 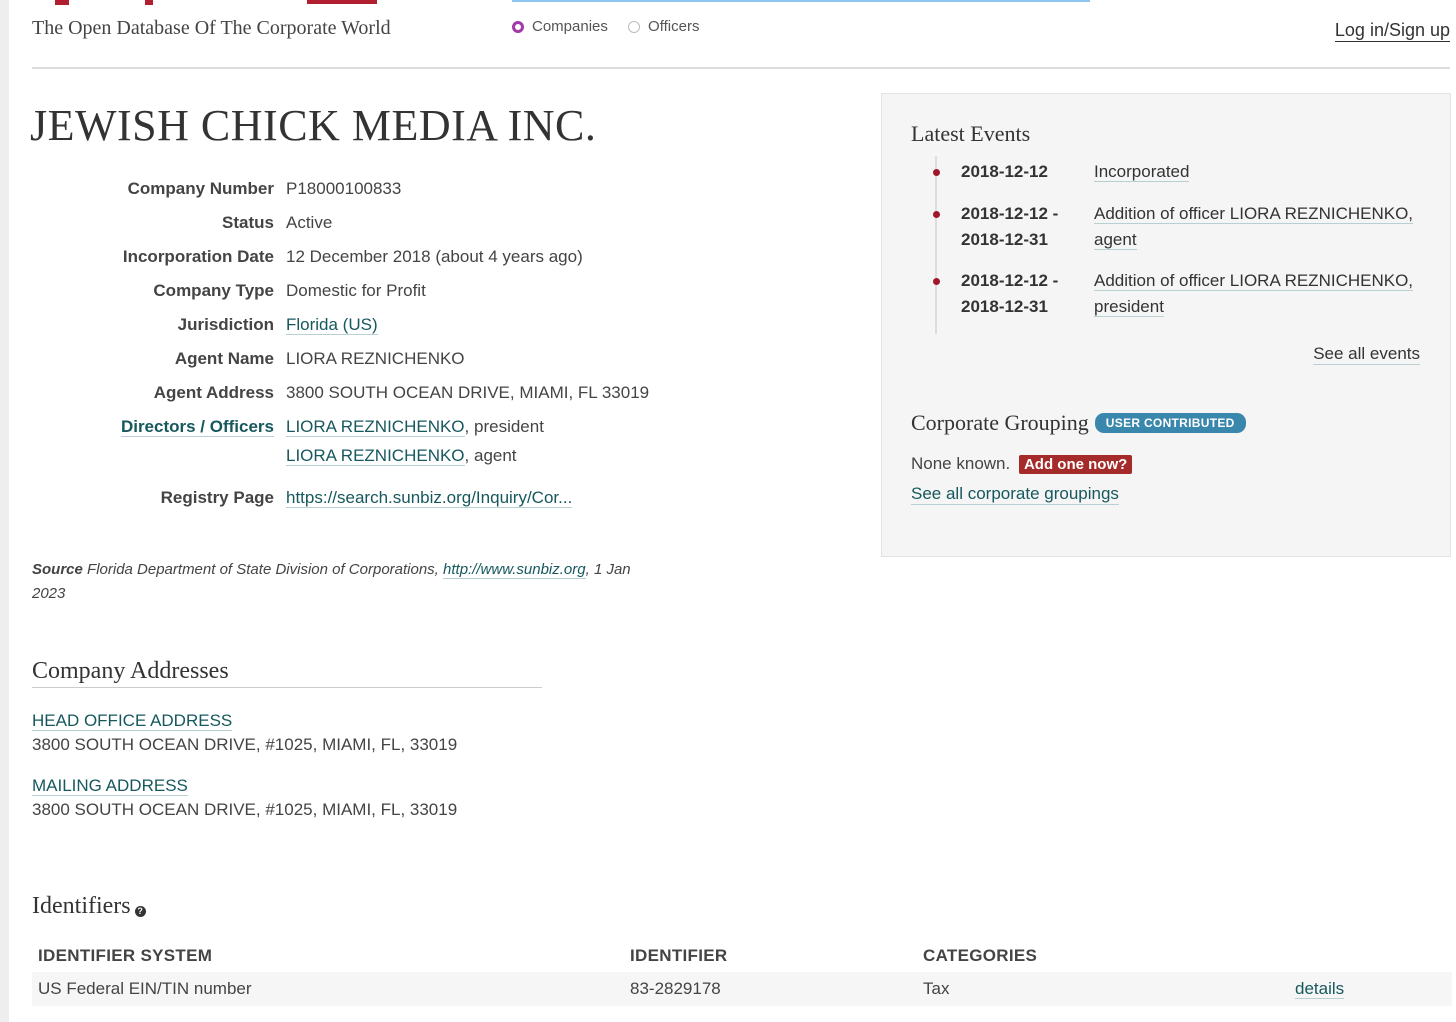 What do you see at coordinates (198, 256) in the screenshot?
I see `attribute-label: Incorporation Date` at bounding box center [198, 256].